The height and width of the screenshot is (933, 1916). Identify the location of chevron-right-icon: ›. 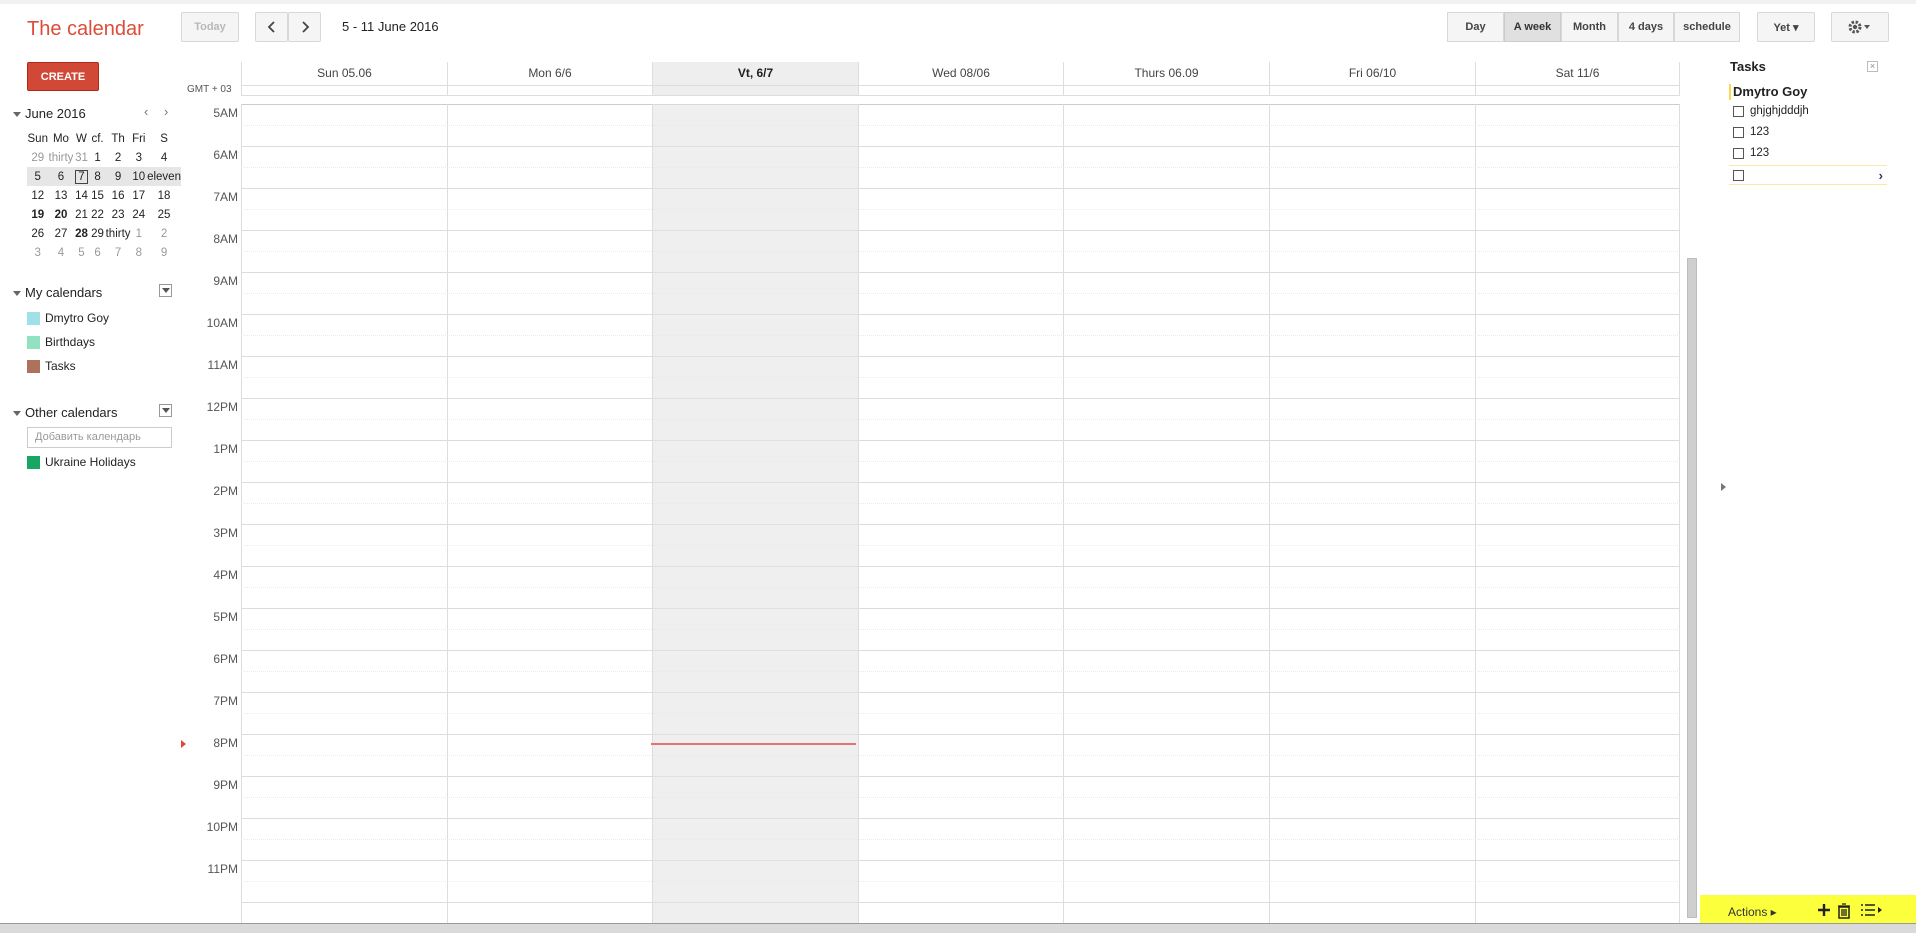
(1881, 175).